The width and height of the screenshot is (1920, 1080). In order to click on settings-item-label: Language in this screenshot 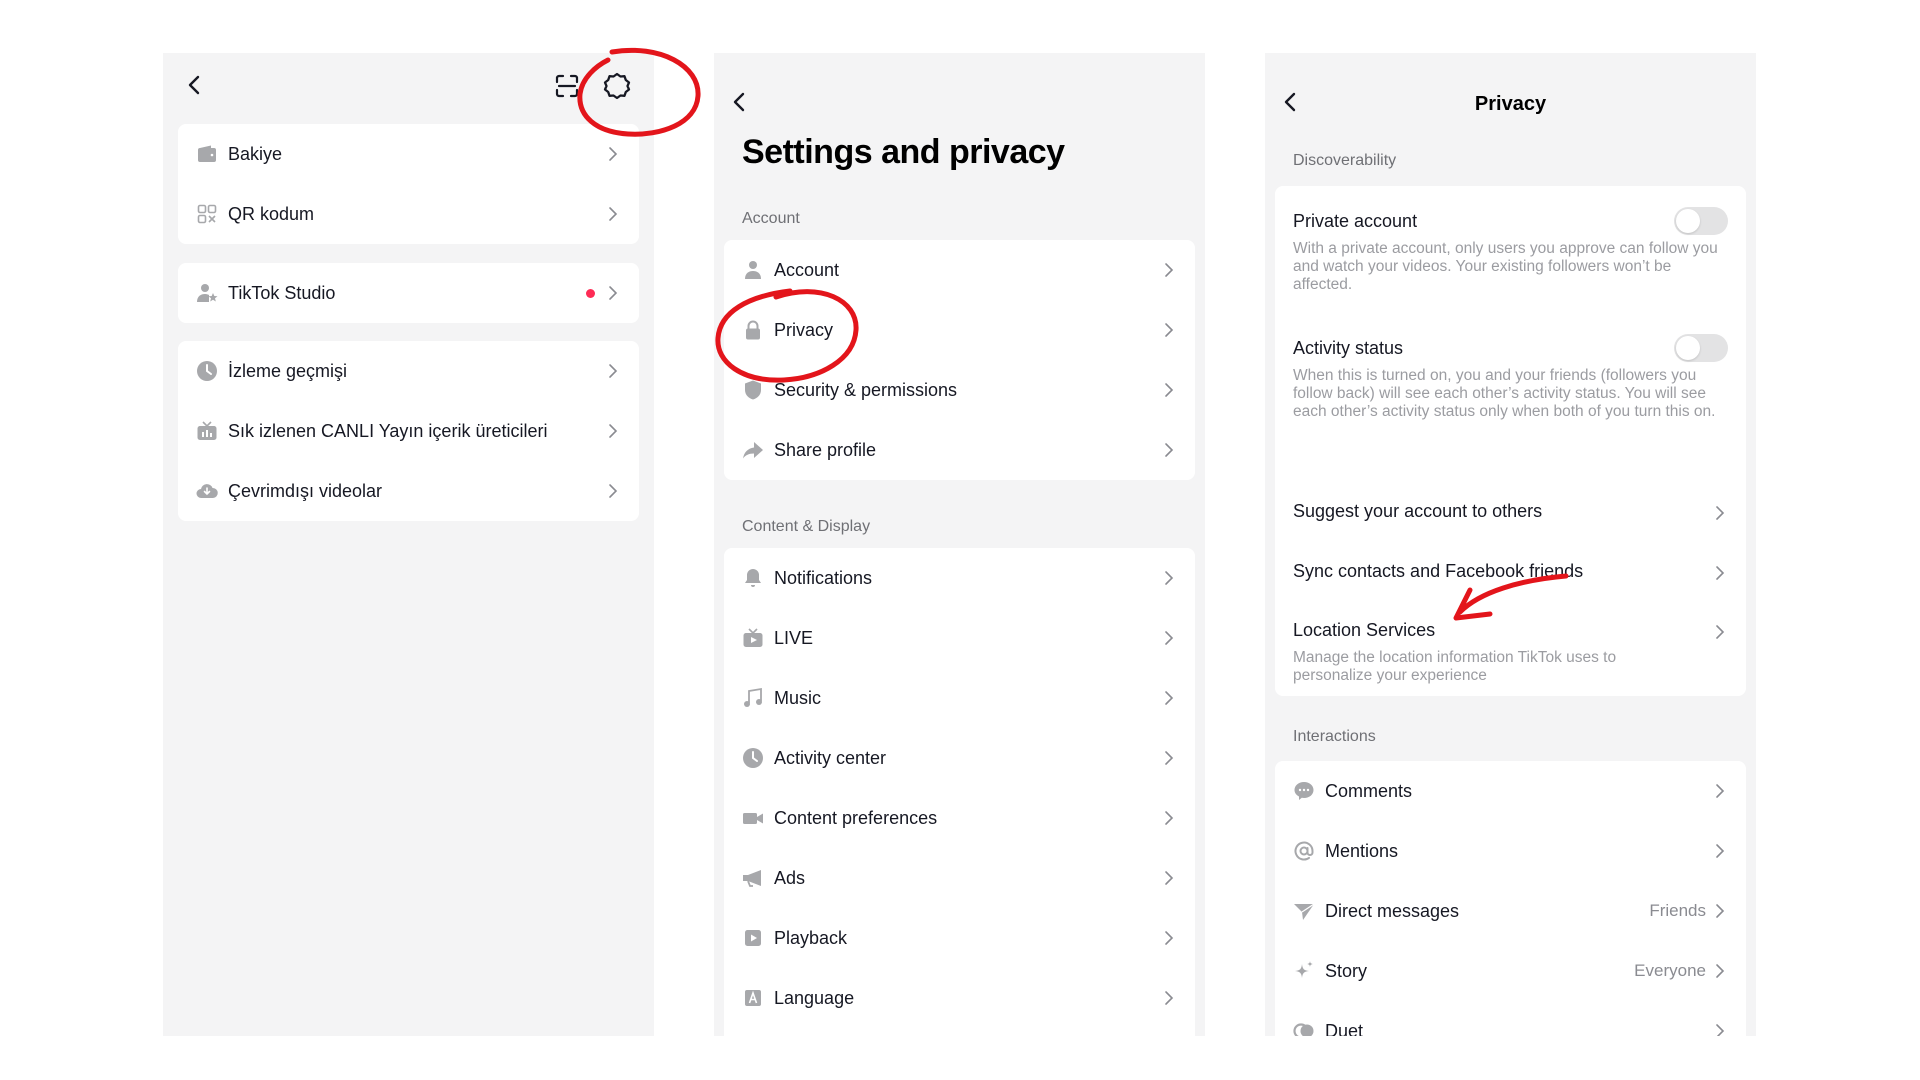, I will do `click(814, 997)`.